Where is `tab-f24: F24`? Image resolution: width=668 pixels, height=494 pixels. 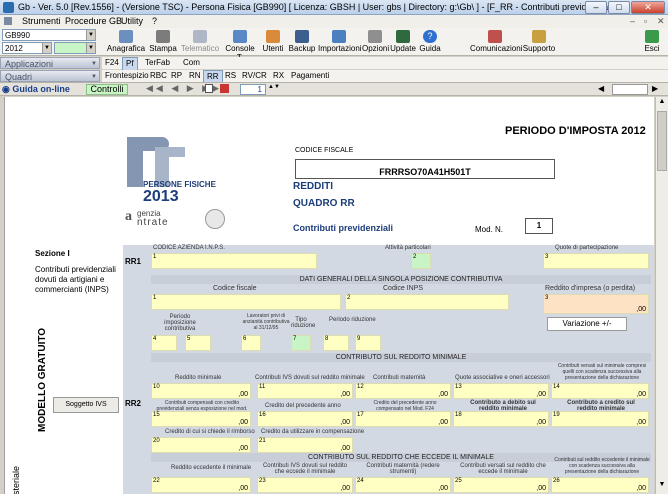 tab-f24: F24 is located at coordinates (112, 63).